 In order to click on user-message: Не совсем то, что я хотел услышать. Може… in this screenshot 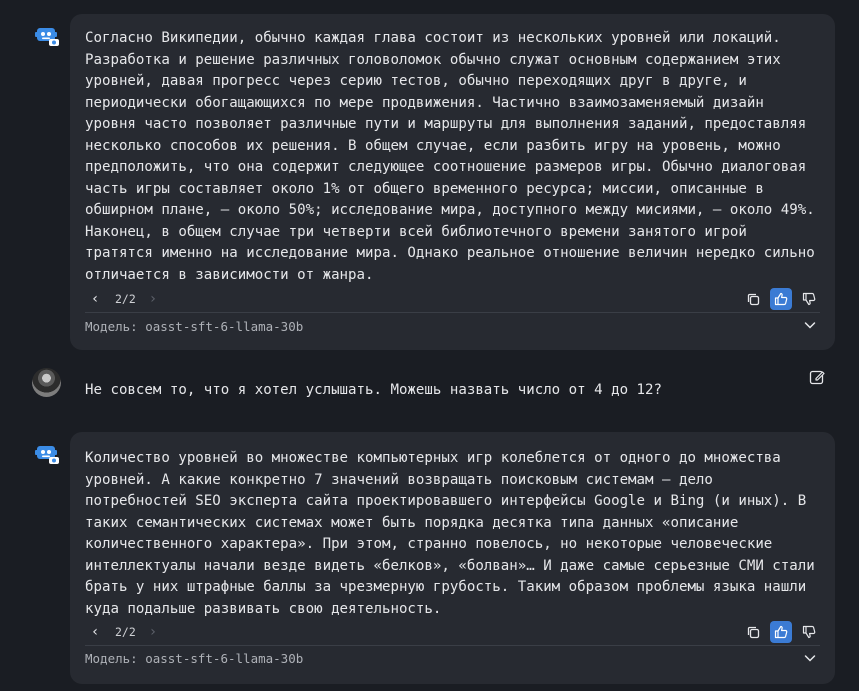, I will do `click(429, 386)`.